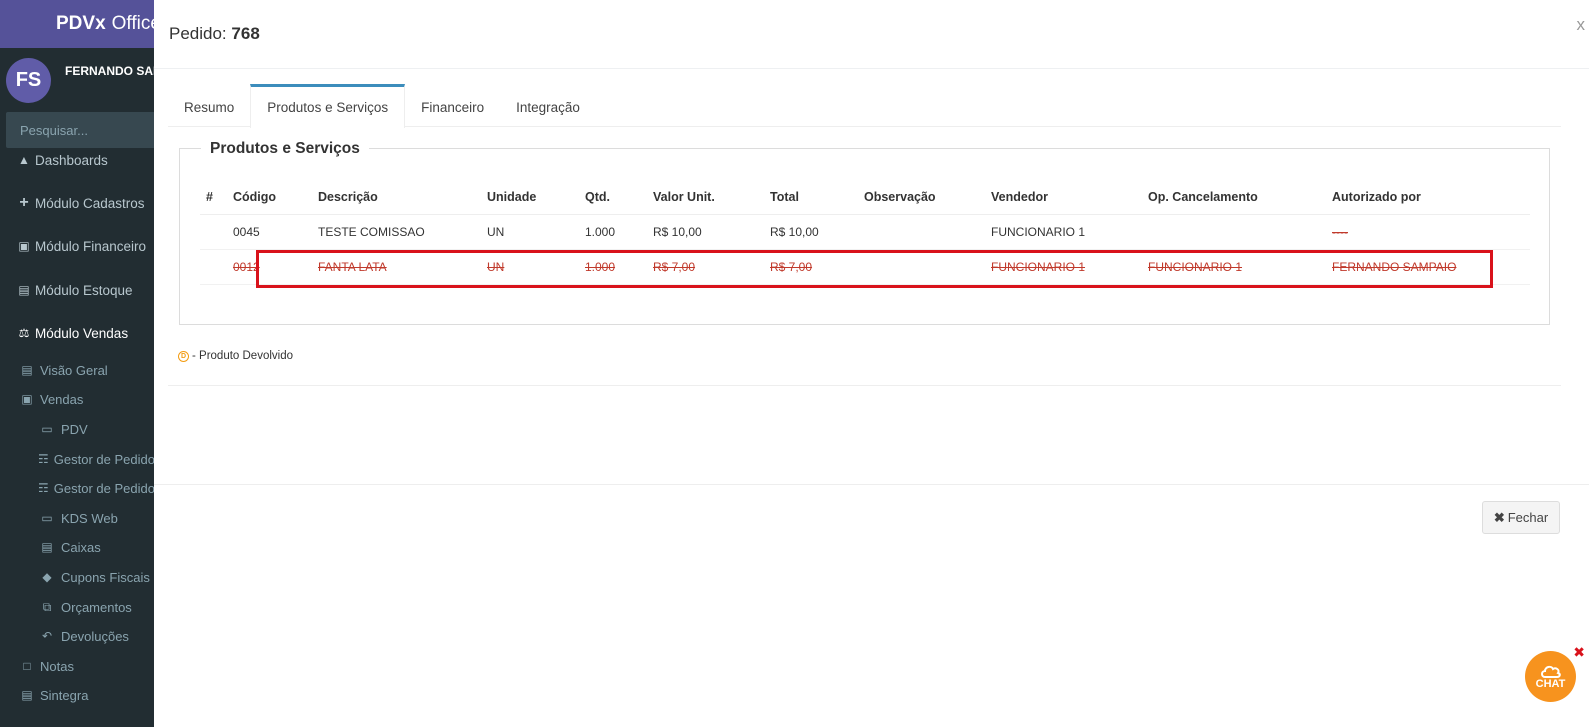 The height and width of the screenshot is (727, 1589). I want to click on close-button: ✖ Fechar, so click(1521, 517).